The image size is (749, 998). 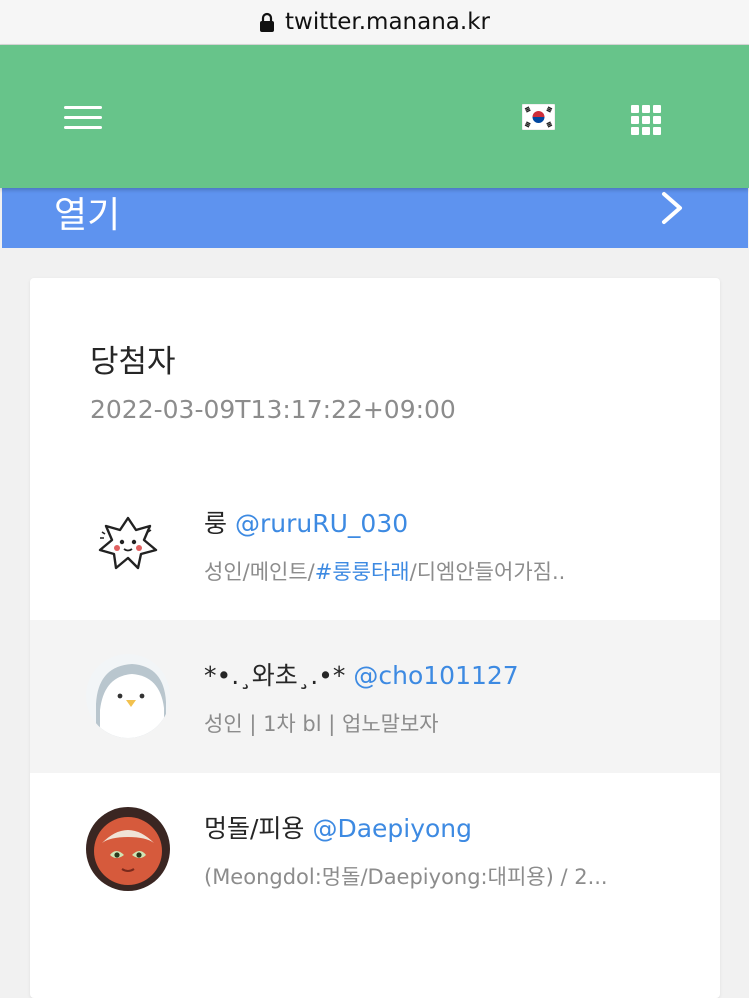 I want to click on winner-bio: 성인 | 1차 bl | 업노말보자, so click(x=321, y=724).